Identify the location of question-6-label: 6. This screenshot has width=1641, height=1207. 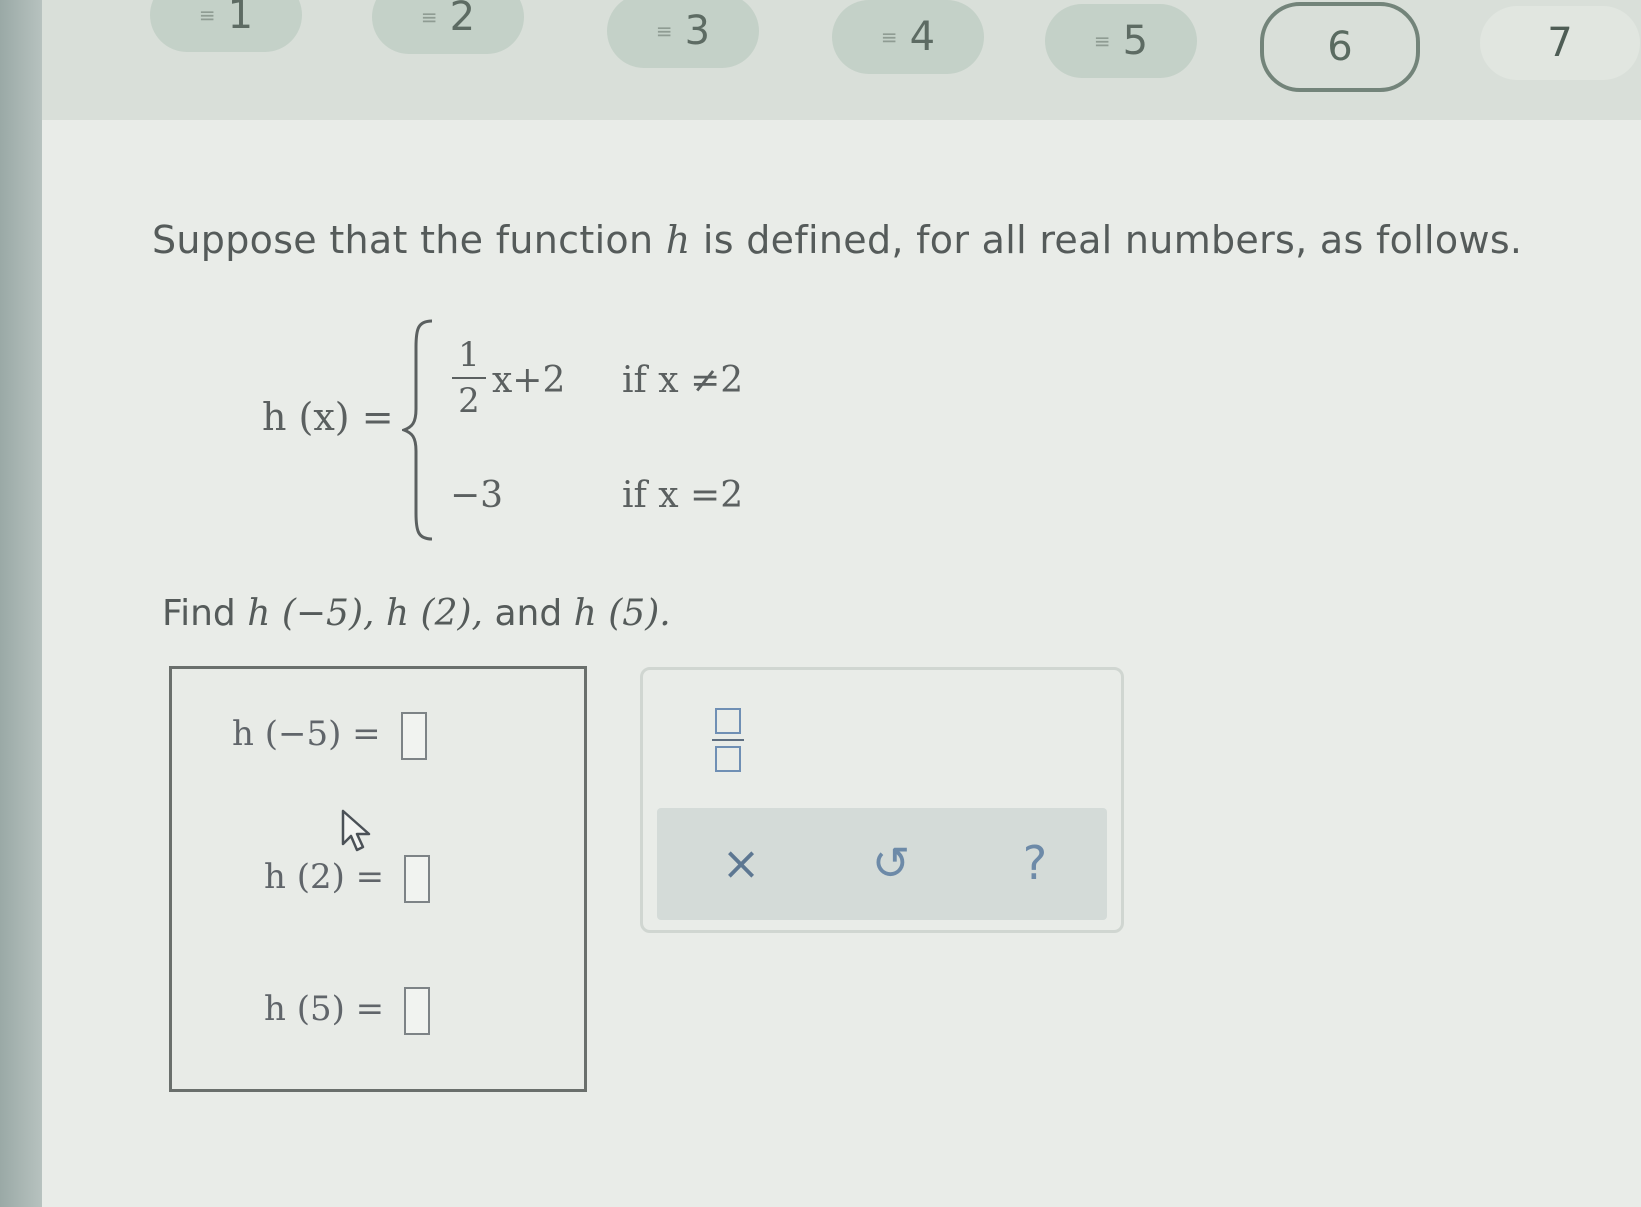
(1340, 47).